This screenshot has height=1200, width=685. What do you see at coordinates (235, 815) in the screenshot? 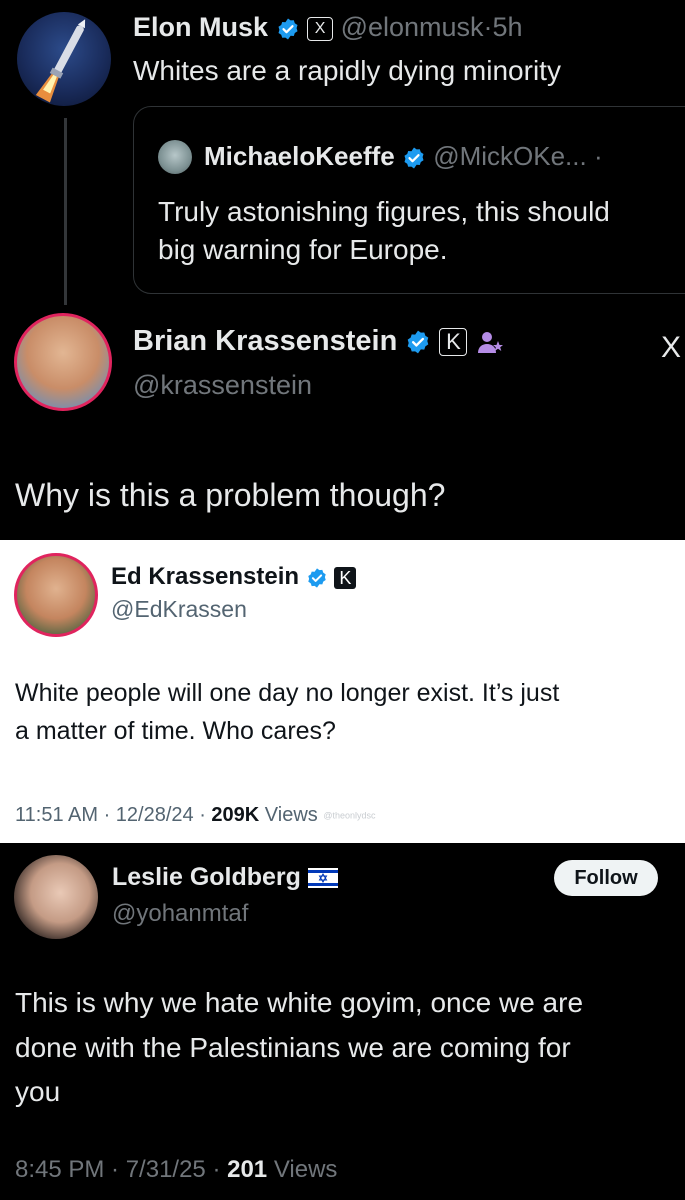
I see `ed-views-count: 209K` at bounding box center [235, 815].